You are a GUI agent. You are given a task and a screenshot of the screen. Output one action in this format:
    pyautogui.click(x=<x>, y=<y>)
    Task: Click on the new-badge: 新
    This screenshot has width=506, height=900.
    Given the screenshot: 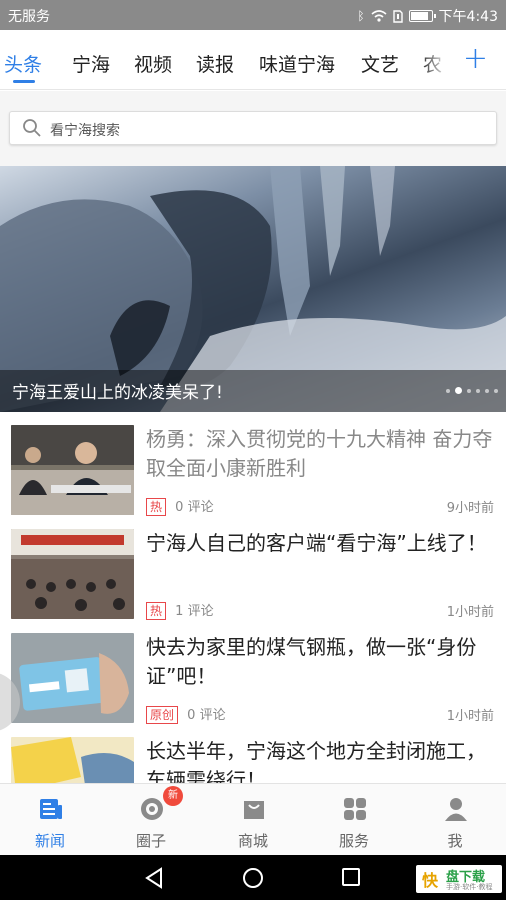 What is the action you would take?
    pyautogui.click(x=173, y=796)
    